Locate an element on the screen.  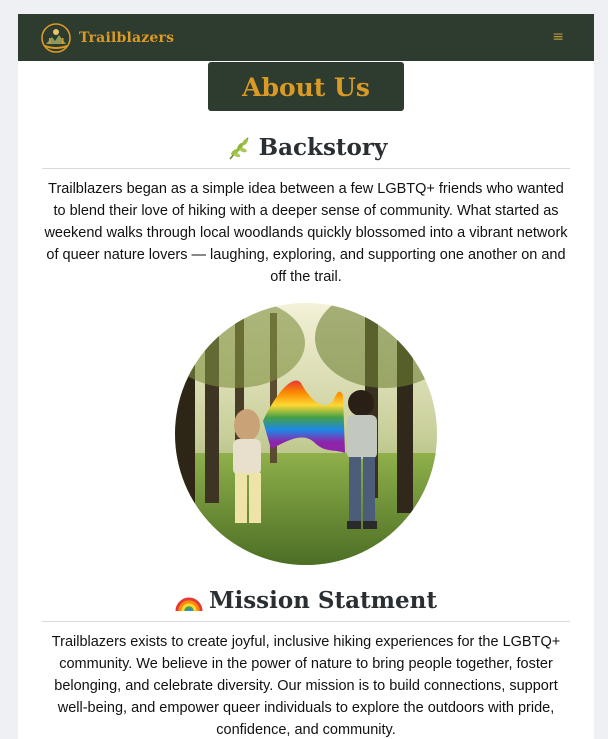
backstory-title-text: Backstory is located at coordinates (323, 147).